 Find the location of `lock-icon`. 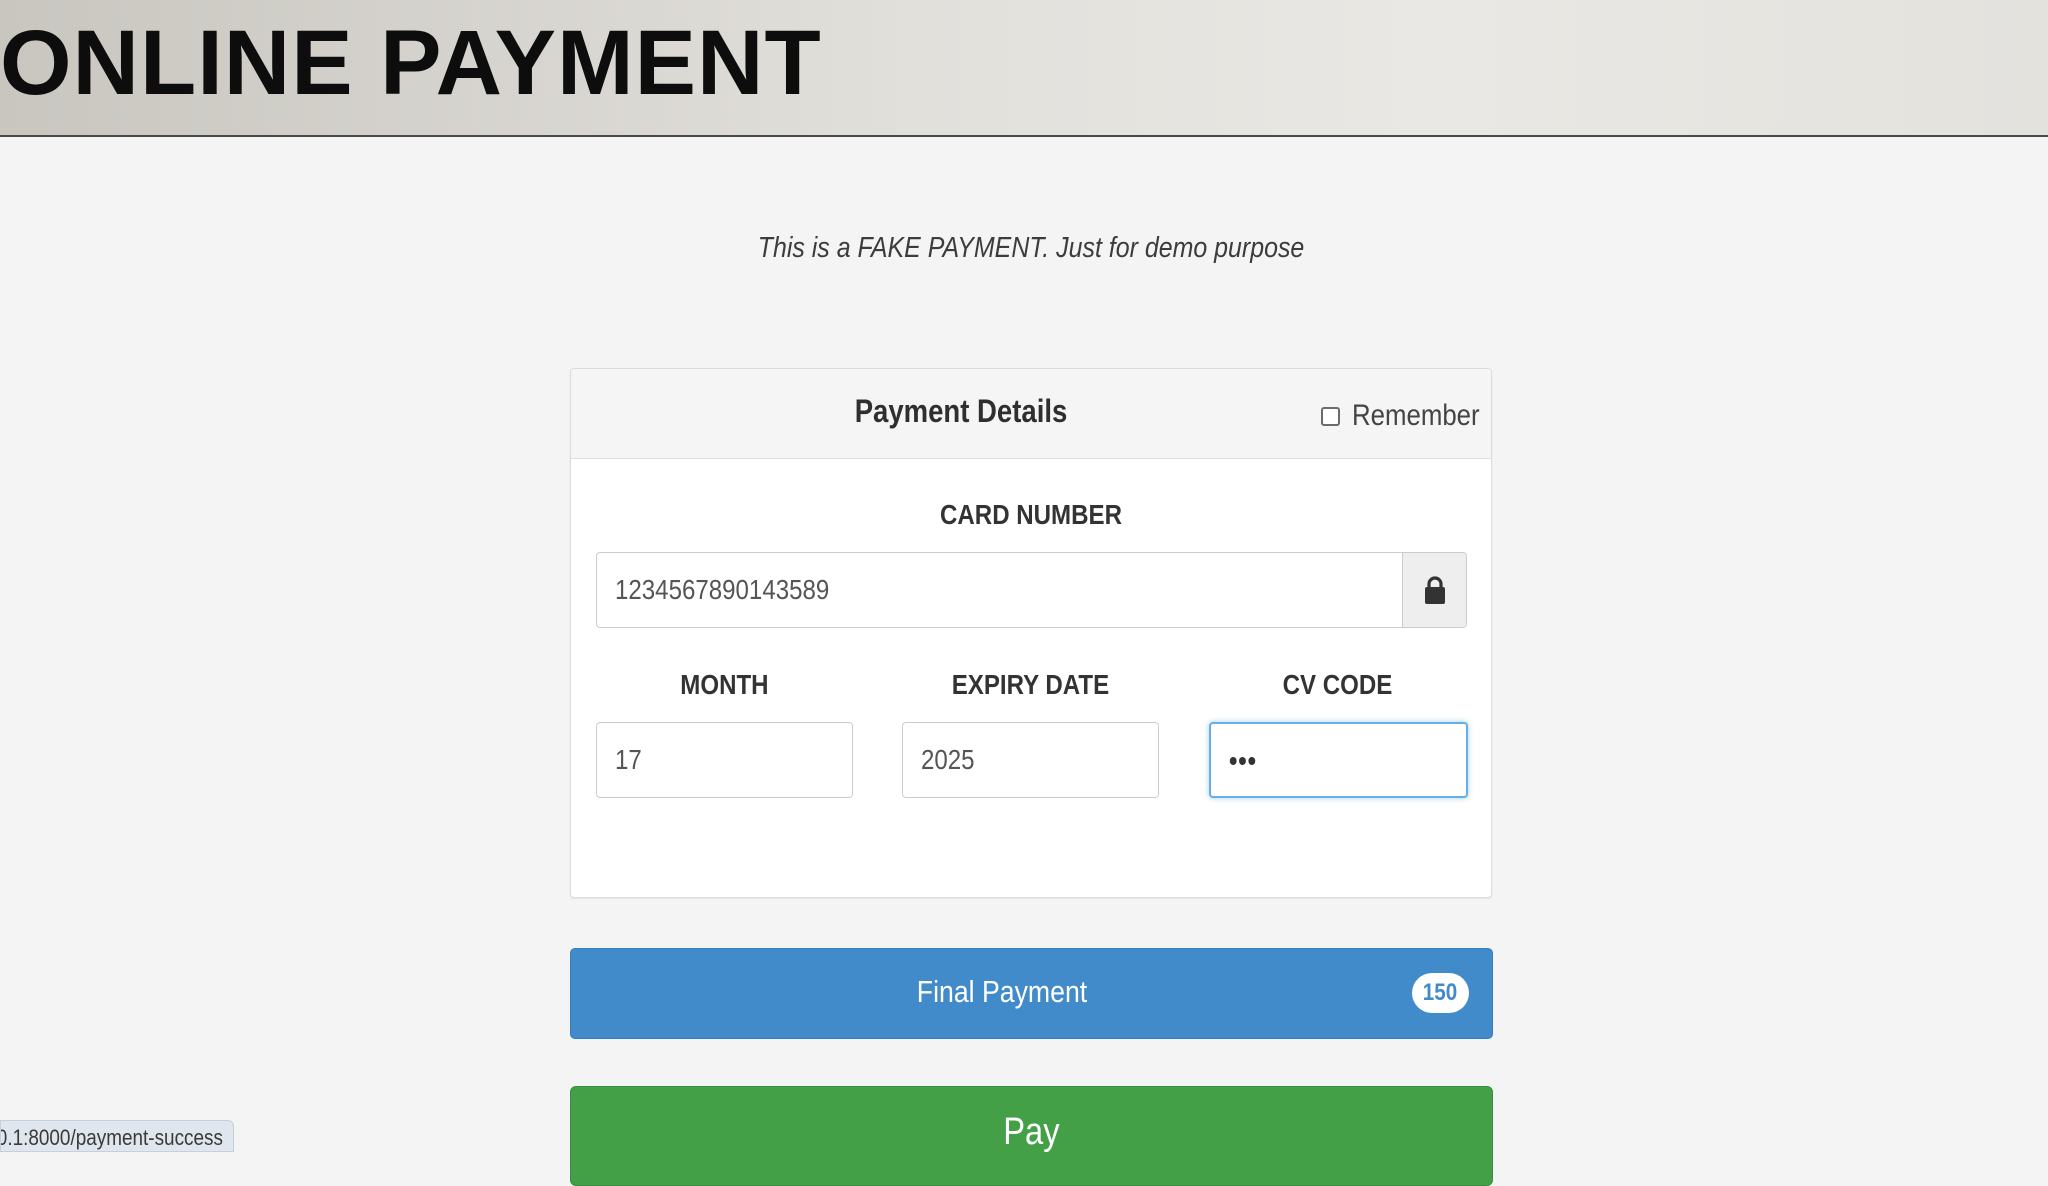

lock-icon is located at coordinates (1434, 590).